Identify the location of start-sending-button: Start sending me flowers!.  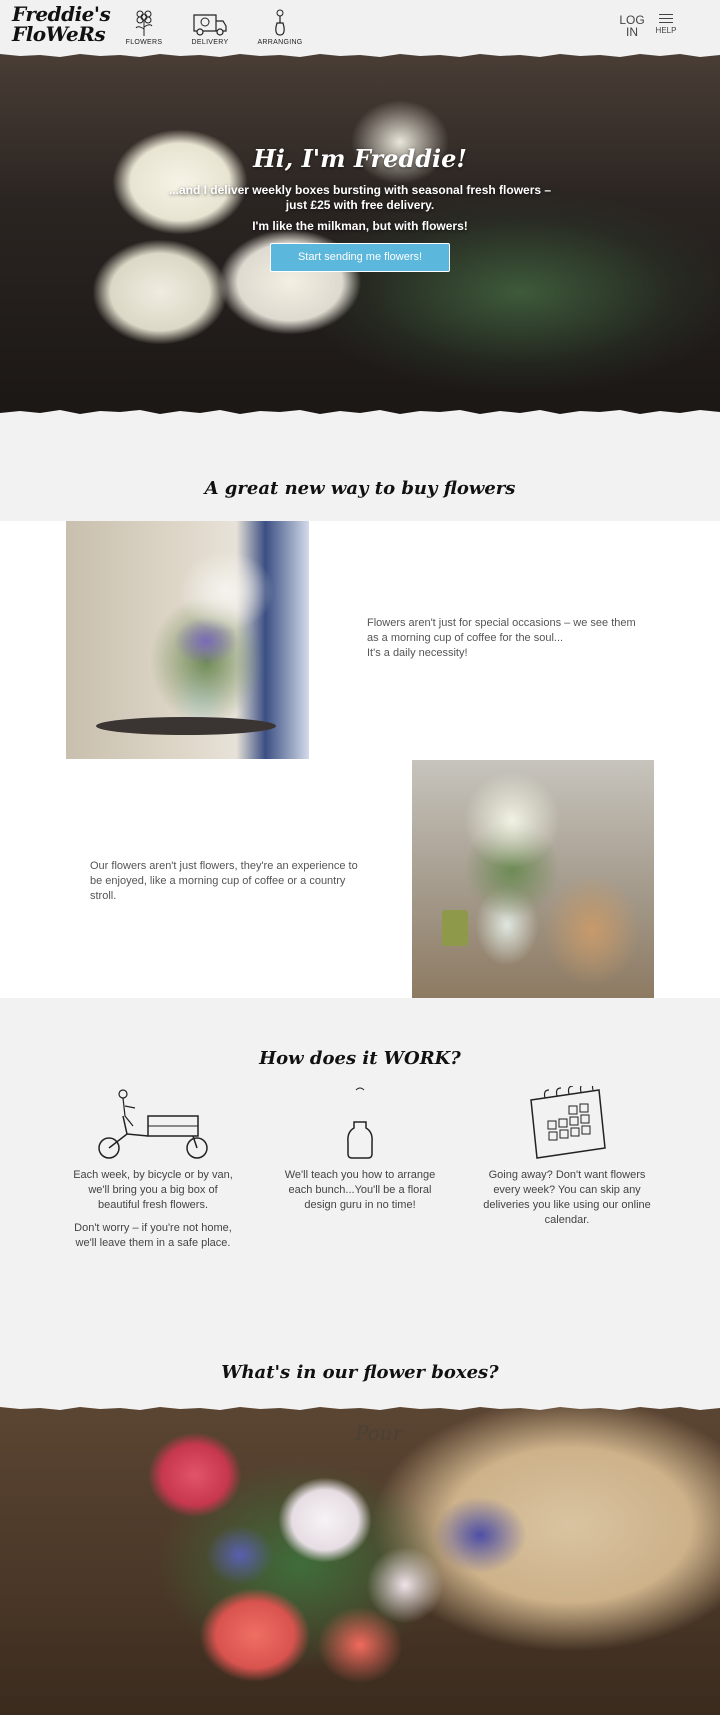
(360, 257).